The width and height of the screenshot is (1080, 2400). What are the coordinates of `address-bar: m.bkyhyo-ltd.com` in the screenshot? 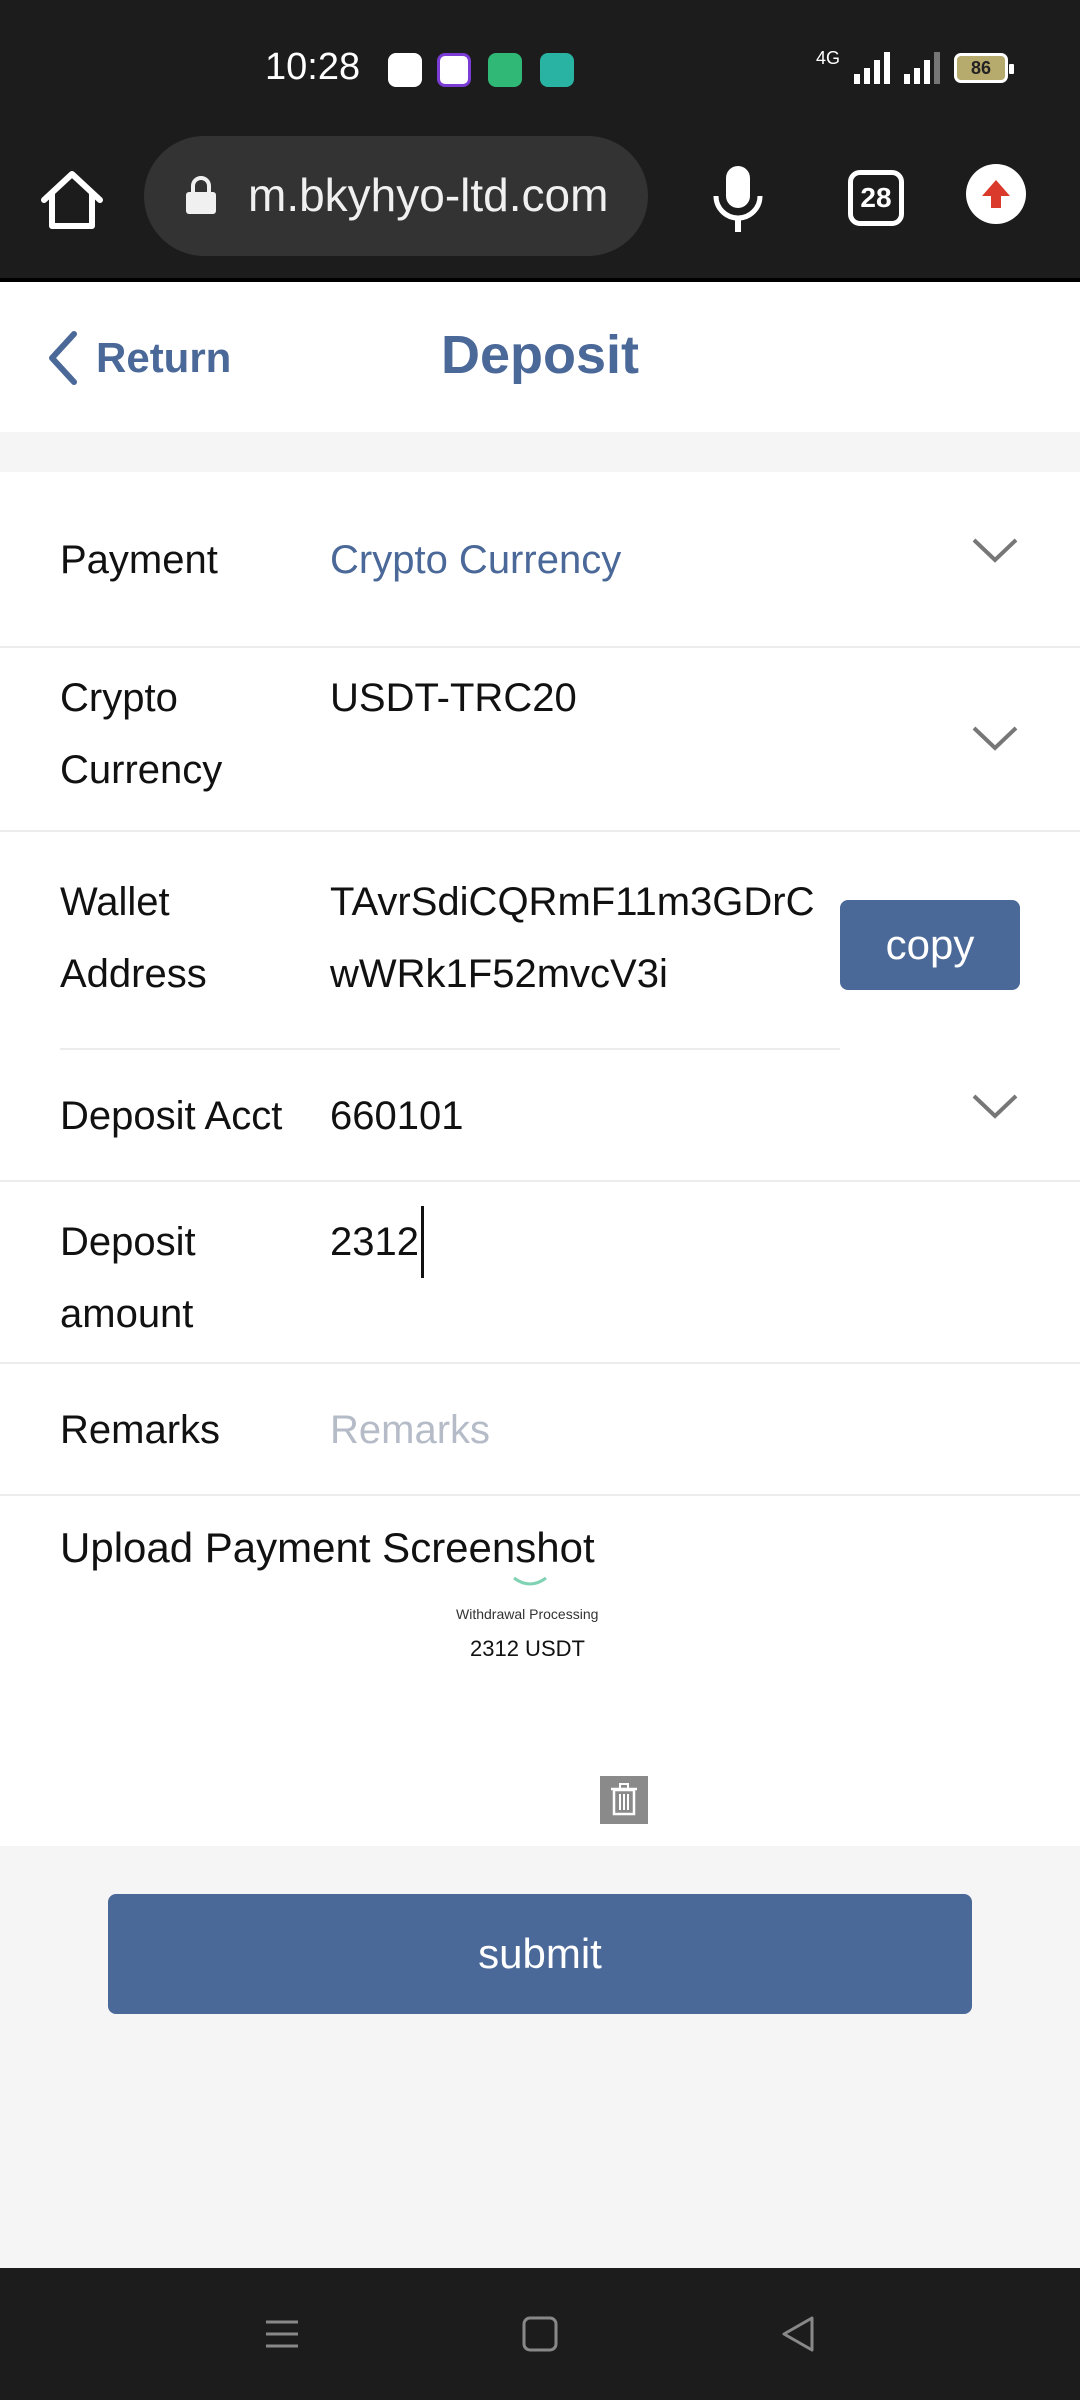 It's located at (396, 196).